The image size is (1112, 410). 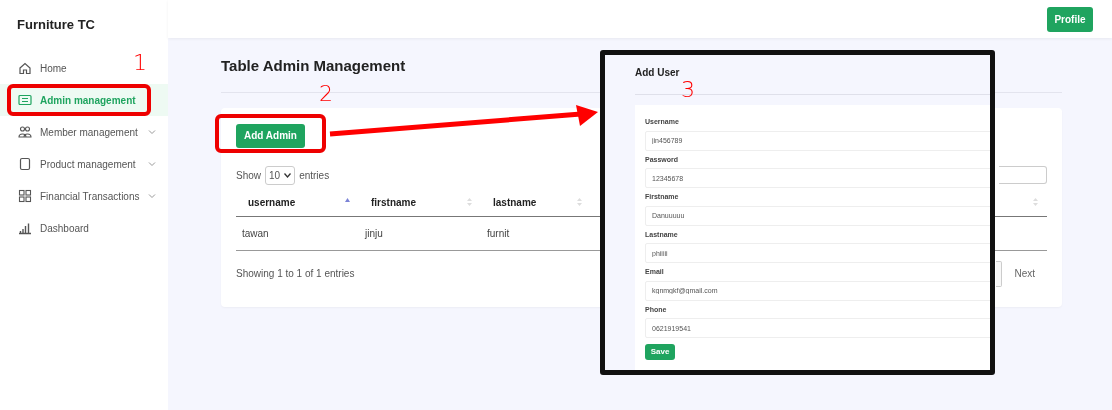 What do you see at coordinates (1024, 273) in the screenshot?
I see `next-page-link: Next` at bounding box center [1024, 273].